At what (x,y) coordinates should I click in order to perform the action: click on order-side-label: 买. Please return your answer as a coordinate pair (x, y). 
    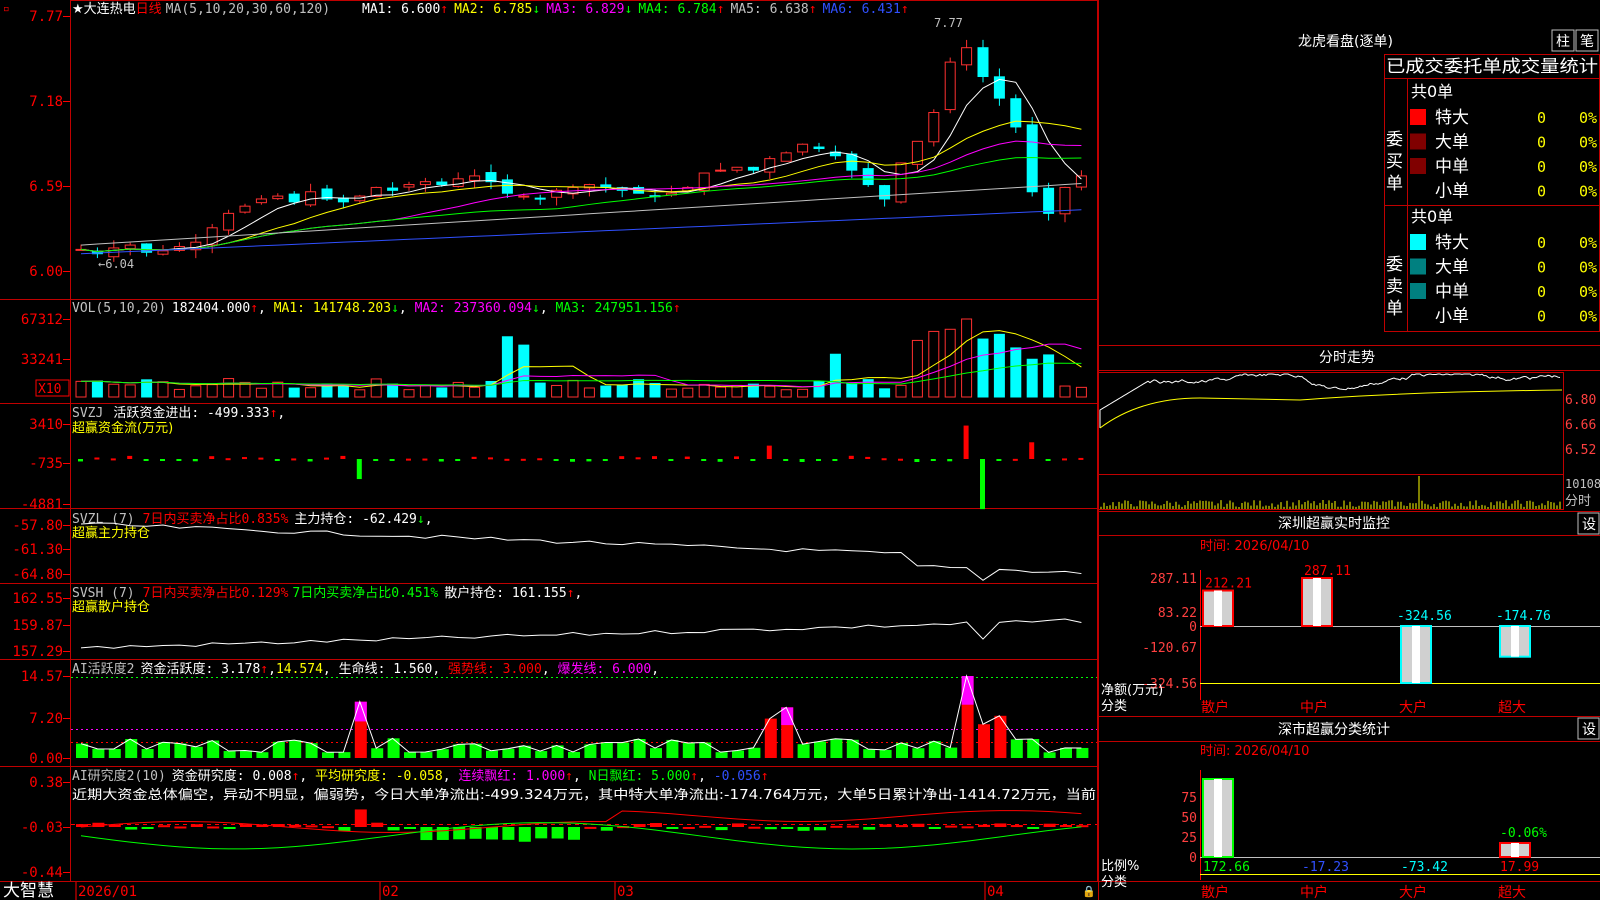
    Looking at the image, I should click on (1394, 162).